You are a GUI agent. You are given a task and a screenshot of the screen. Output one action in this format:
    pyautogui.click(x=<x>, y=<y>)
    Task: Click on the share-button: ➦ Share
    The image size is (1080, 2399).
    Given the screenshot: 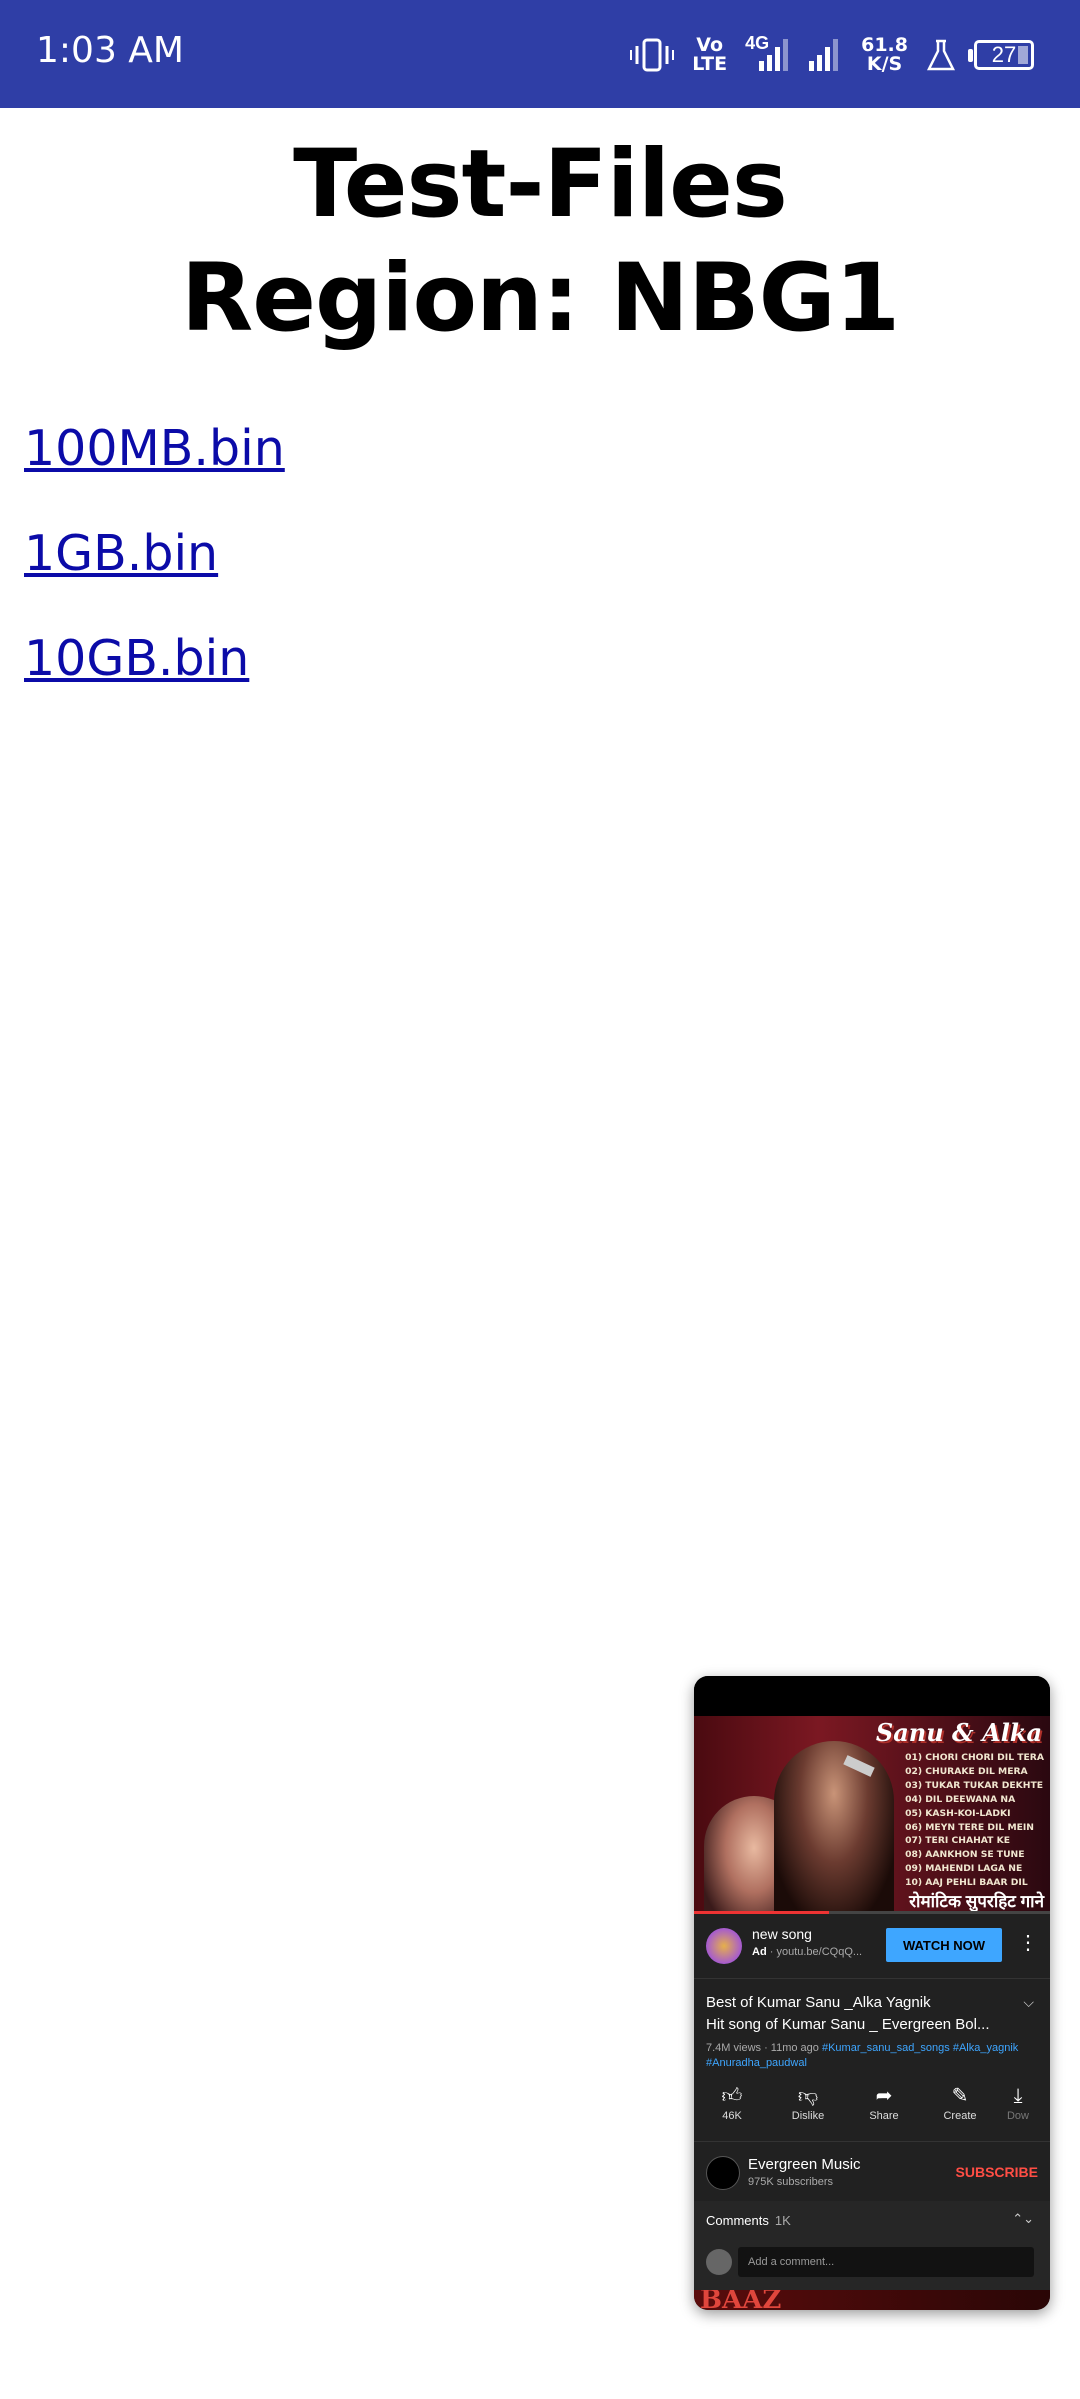 What is the action you would take?
    pyautogui.click(x=884, y=2112)
    